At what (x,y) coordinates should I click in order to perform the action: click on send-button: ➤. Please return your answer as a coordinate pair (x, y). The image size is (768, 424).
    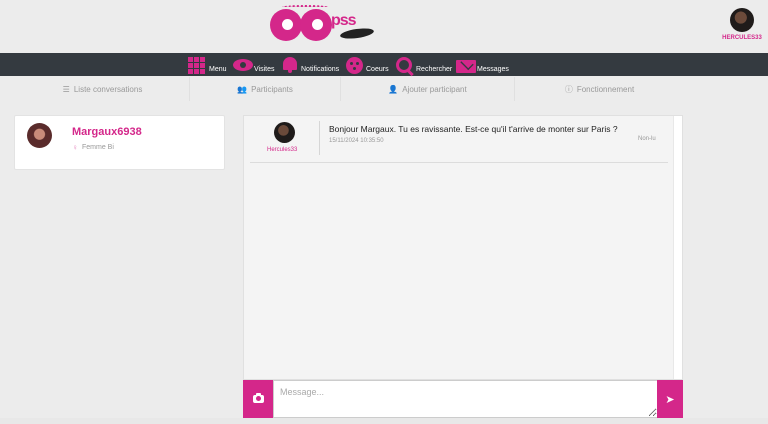
    Looking at the image, I should click on (670, 399).